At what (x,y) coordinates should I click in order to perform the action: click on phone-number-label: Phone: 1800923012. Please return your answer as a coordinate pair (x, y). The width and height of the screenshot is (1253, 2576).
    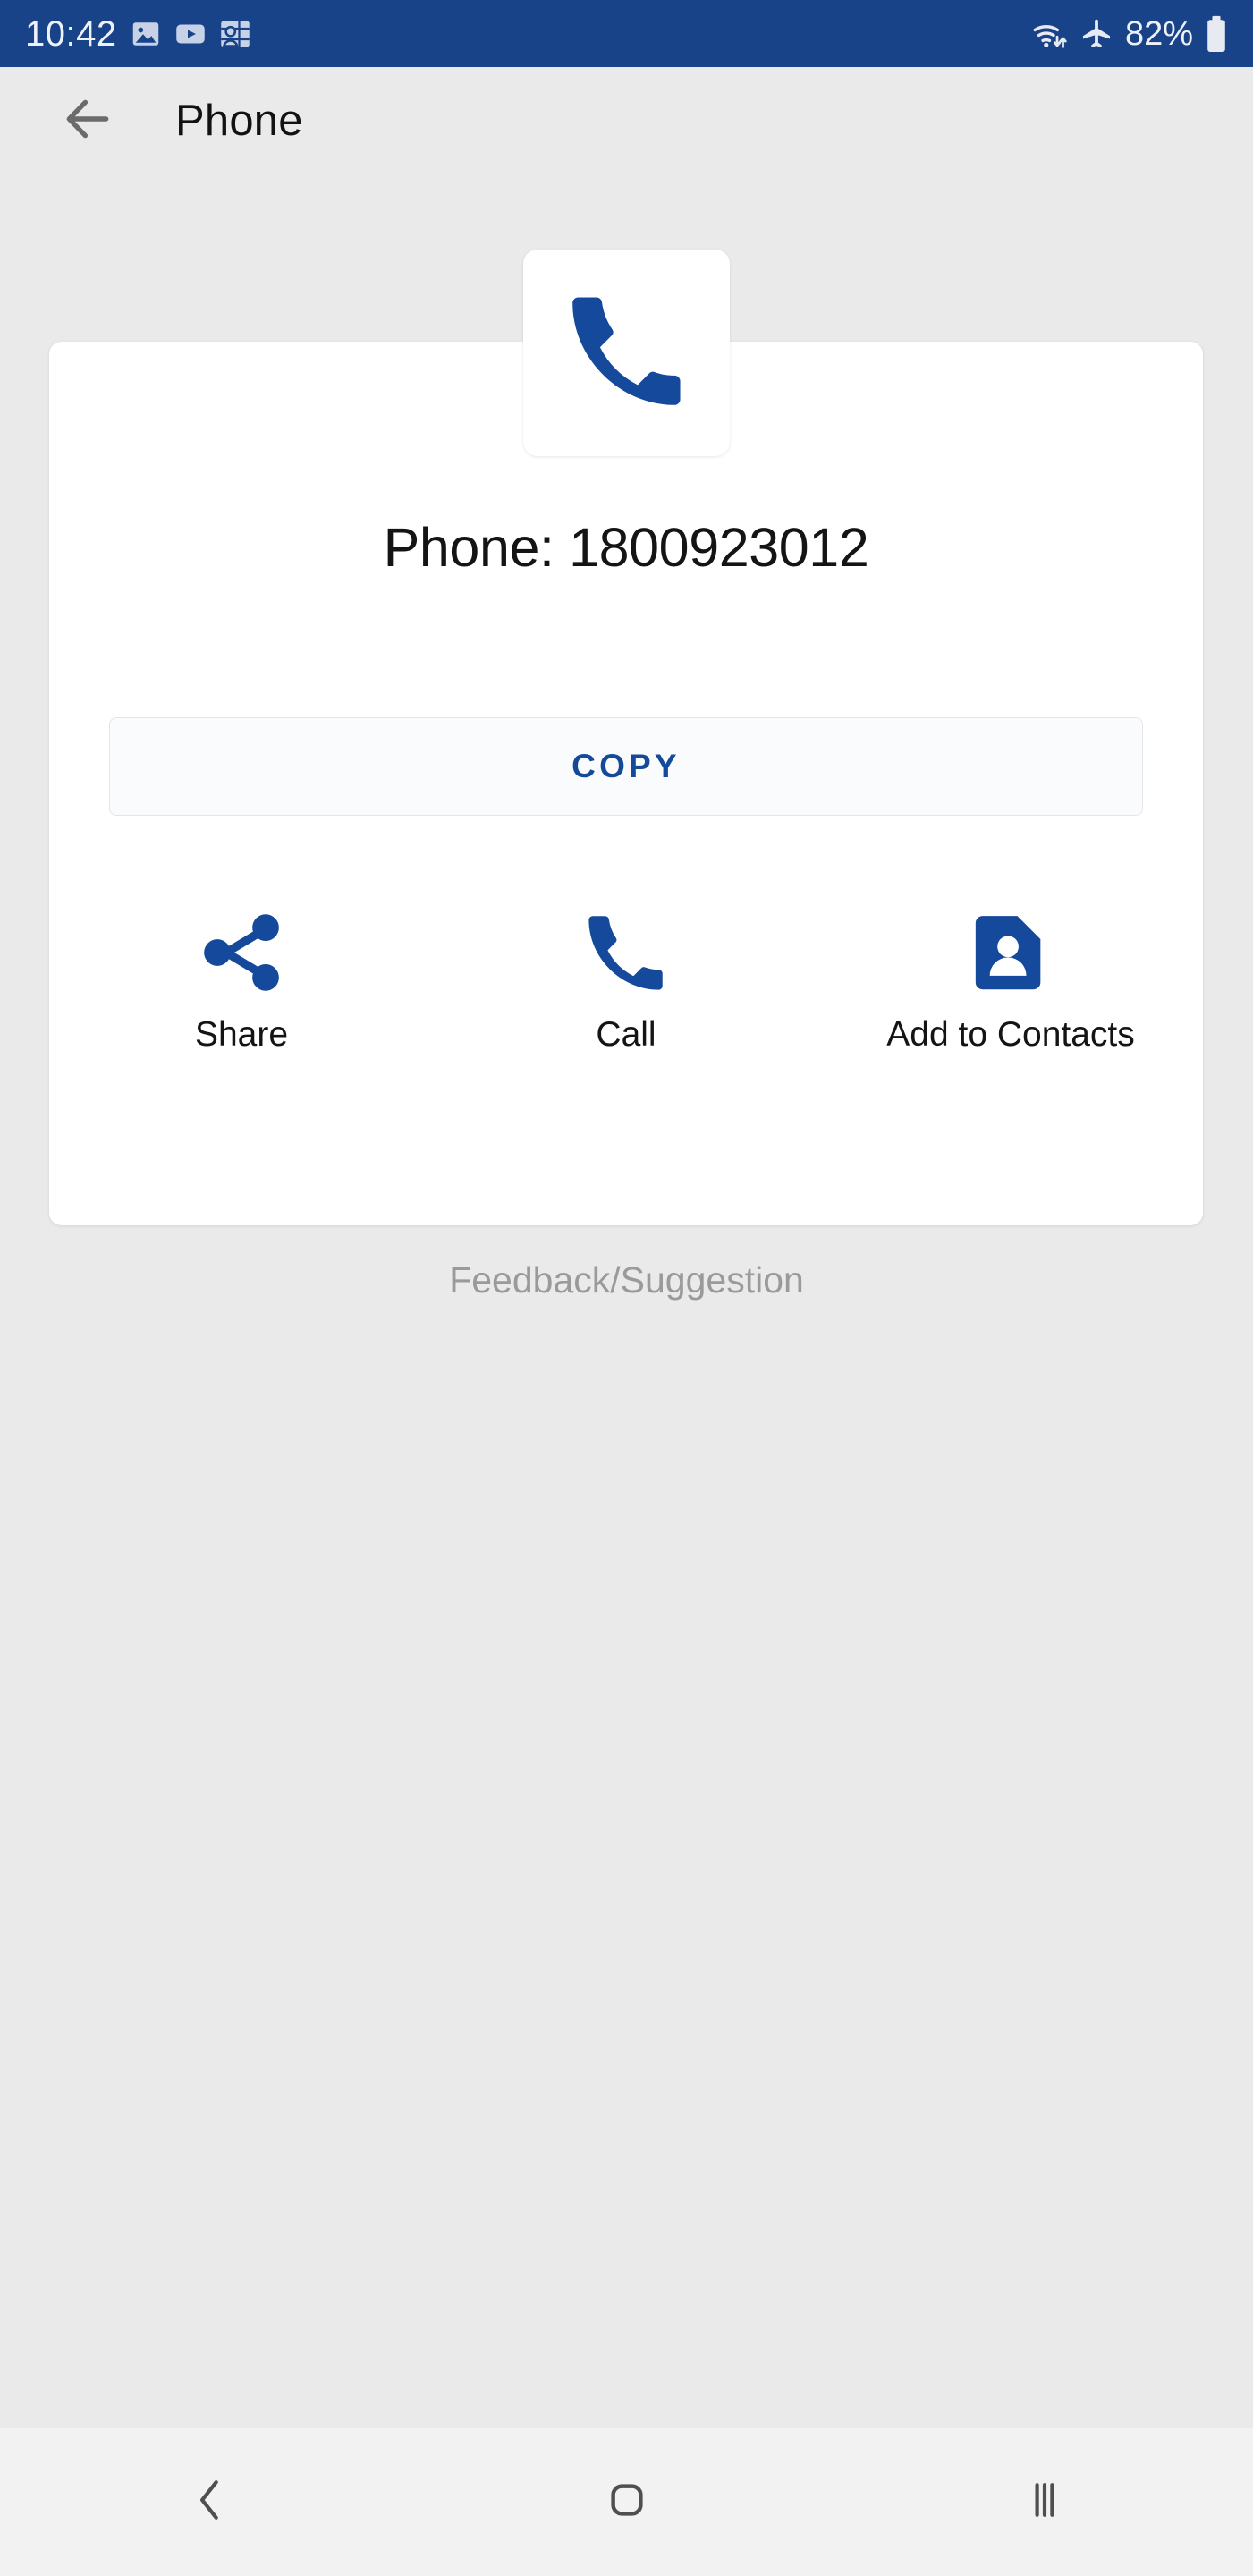
    Looking at the image, I should click on (626, 547).